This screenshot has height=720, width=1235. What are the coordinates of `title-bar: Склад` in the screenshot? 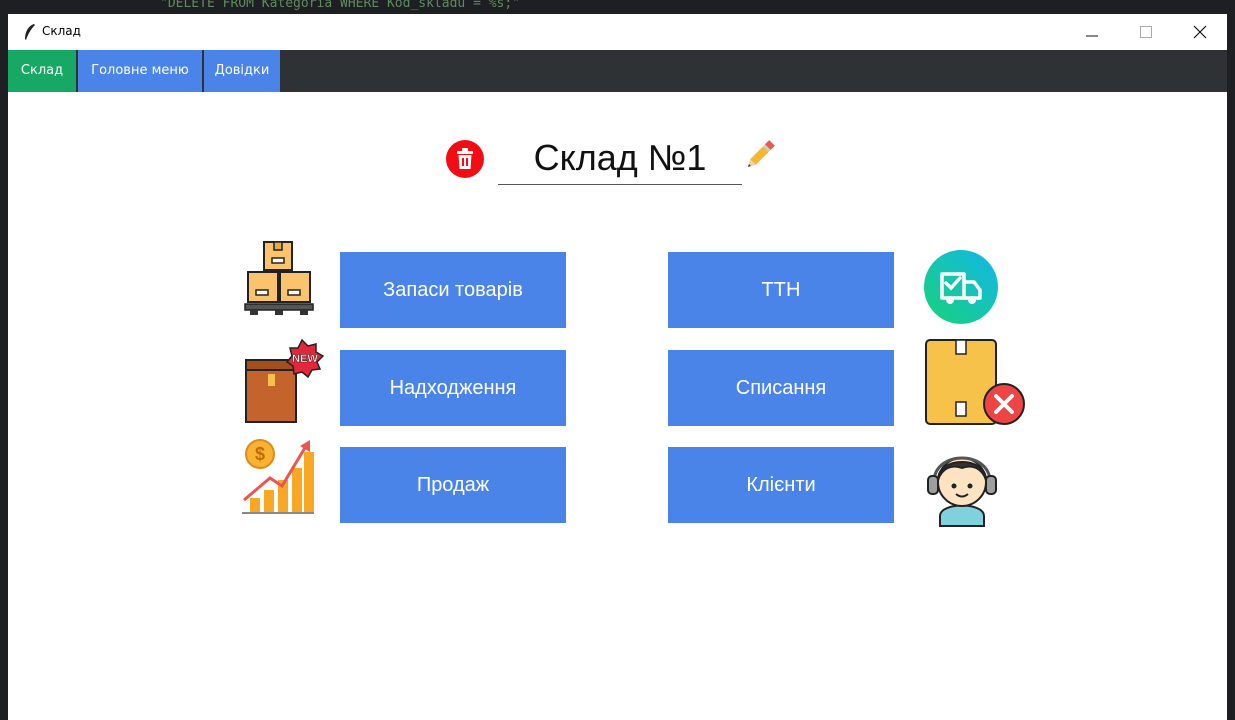 It's located at (617, 32).